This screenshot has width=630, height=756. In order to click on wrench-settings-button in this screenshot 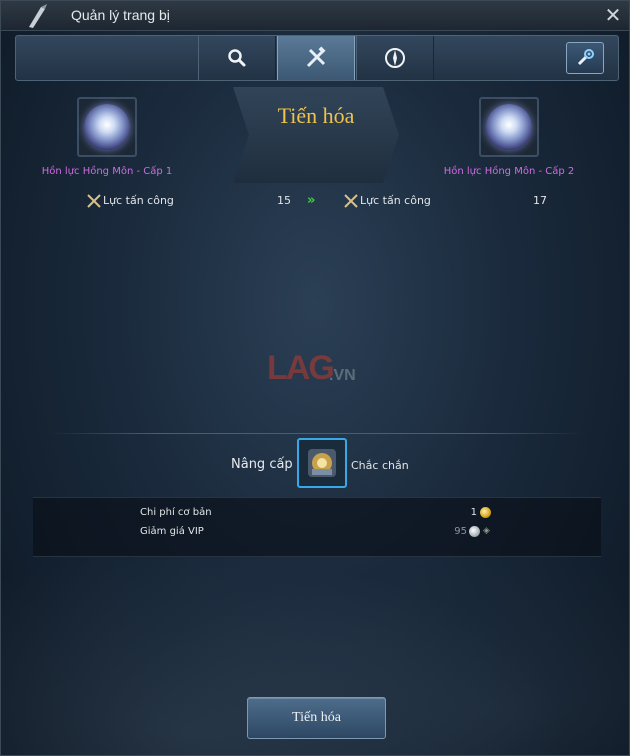, I will do `click(585, 58)`.